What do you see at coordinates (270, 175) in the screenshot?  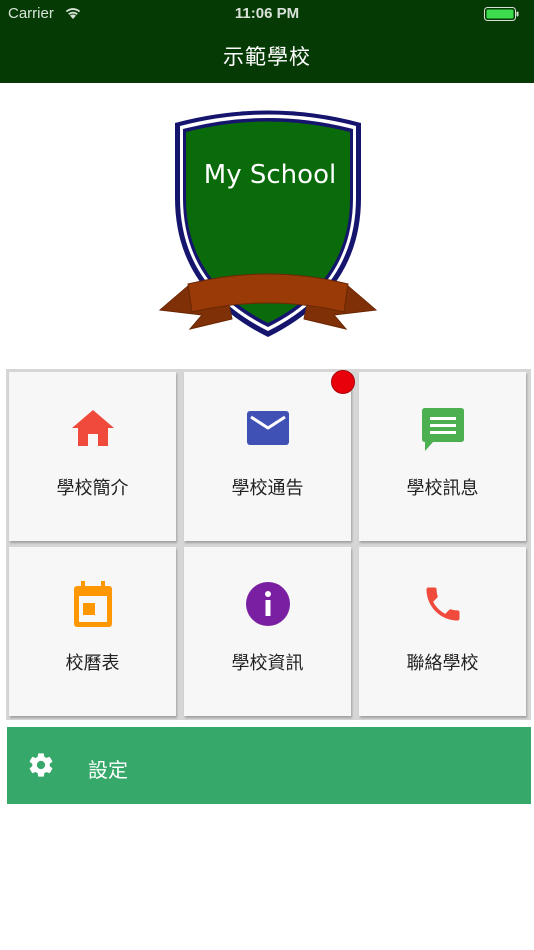 I see `logo-text: My School` at bounding box center [270, 175].